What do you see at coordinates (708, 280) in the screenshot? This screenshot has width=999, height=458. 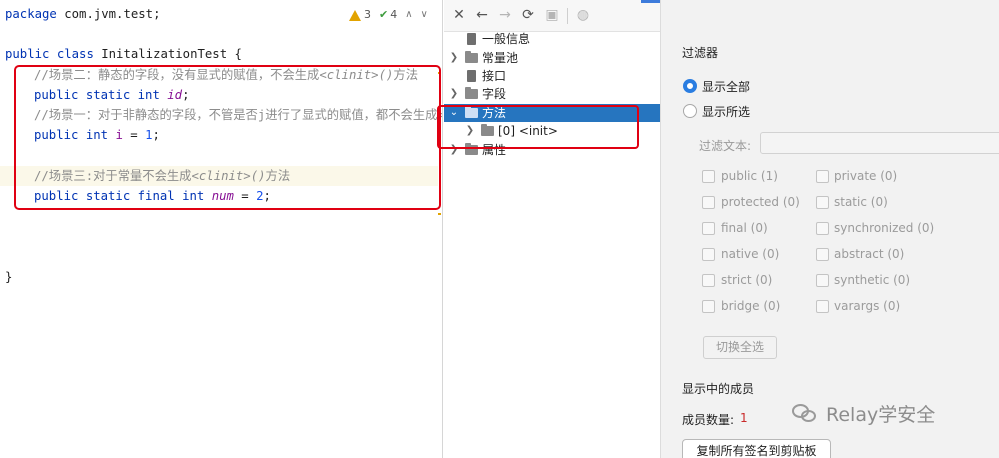 I see `checkbox-strict` at bounding box center [708, 280].